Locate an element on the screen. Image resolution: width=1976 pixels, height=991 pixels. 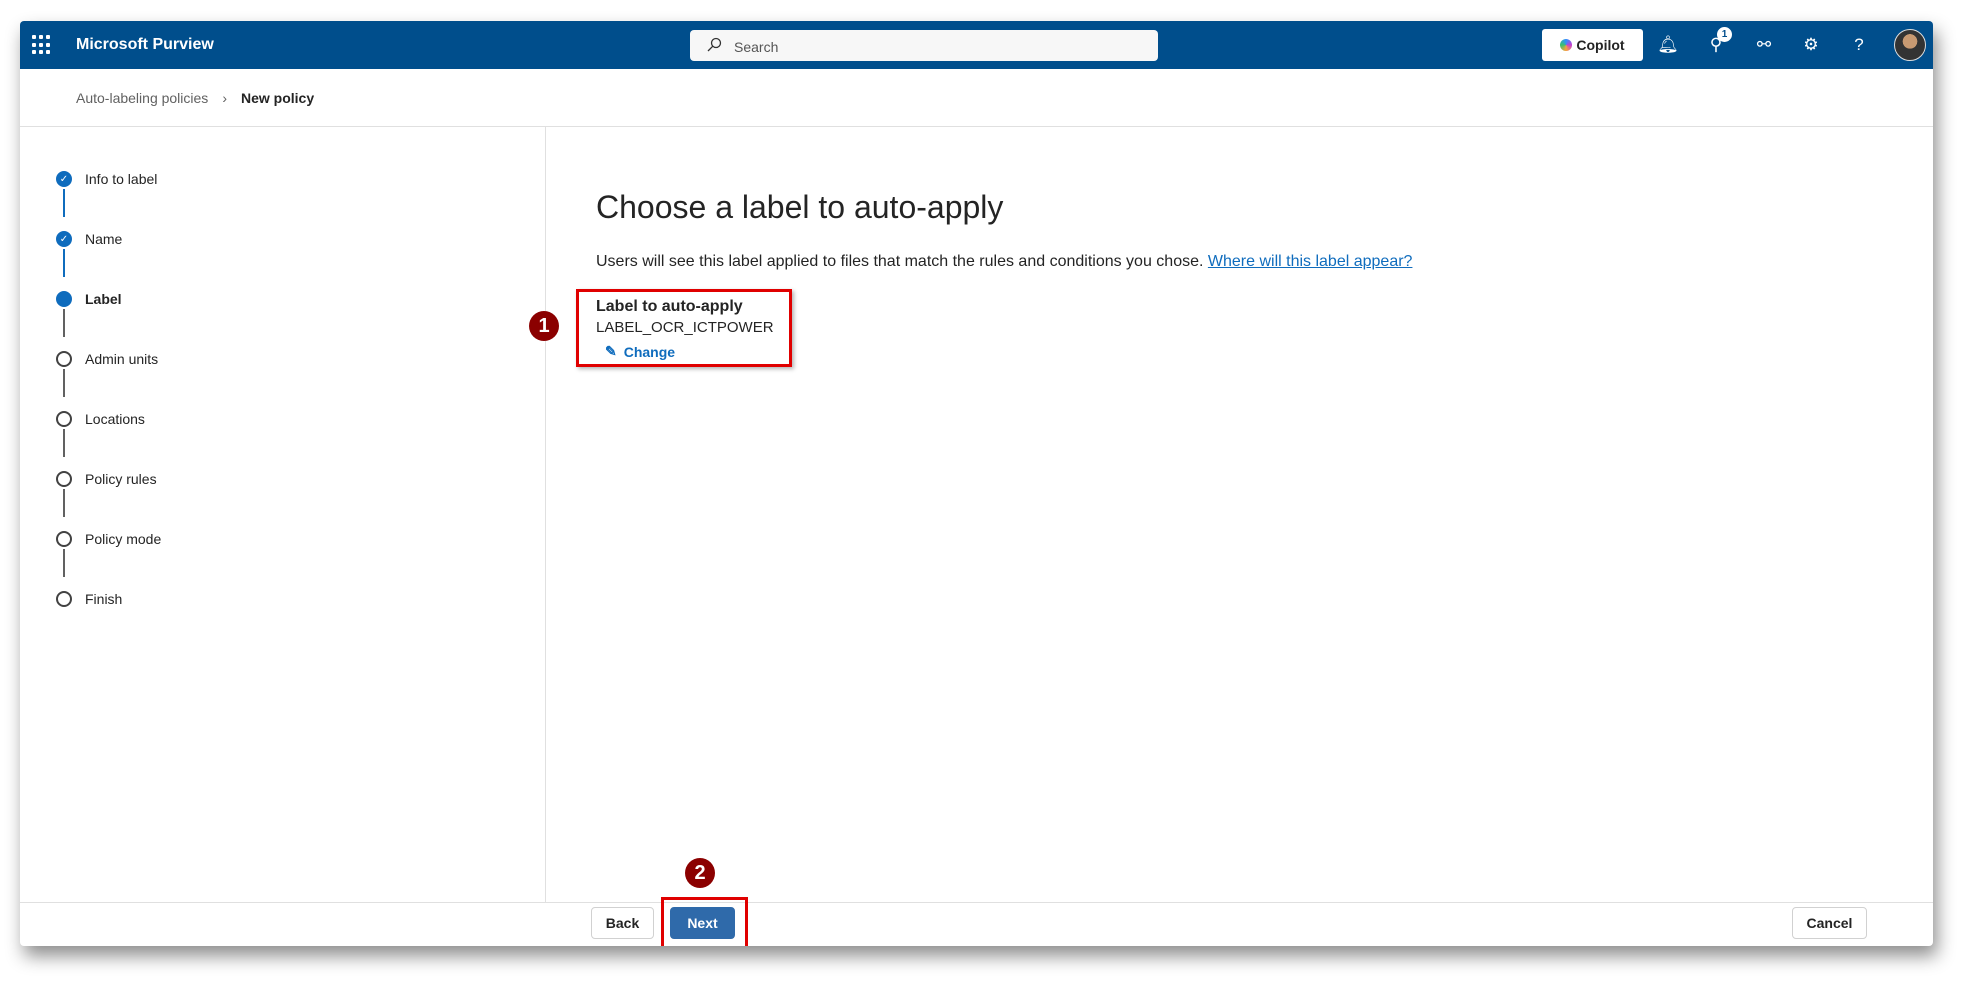
footer-divider is located at coordinates (976, 902).